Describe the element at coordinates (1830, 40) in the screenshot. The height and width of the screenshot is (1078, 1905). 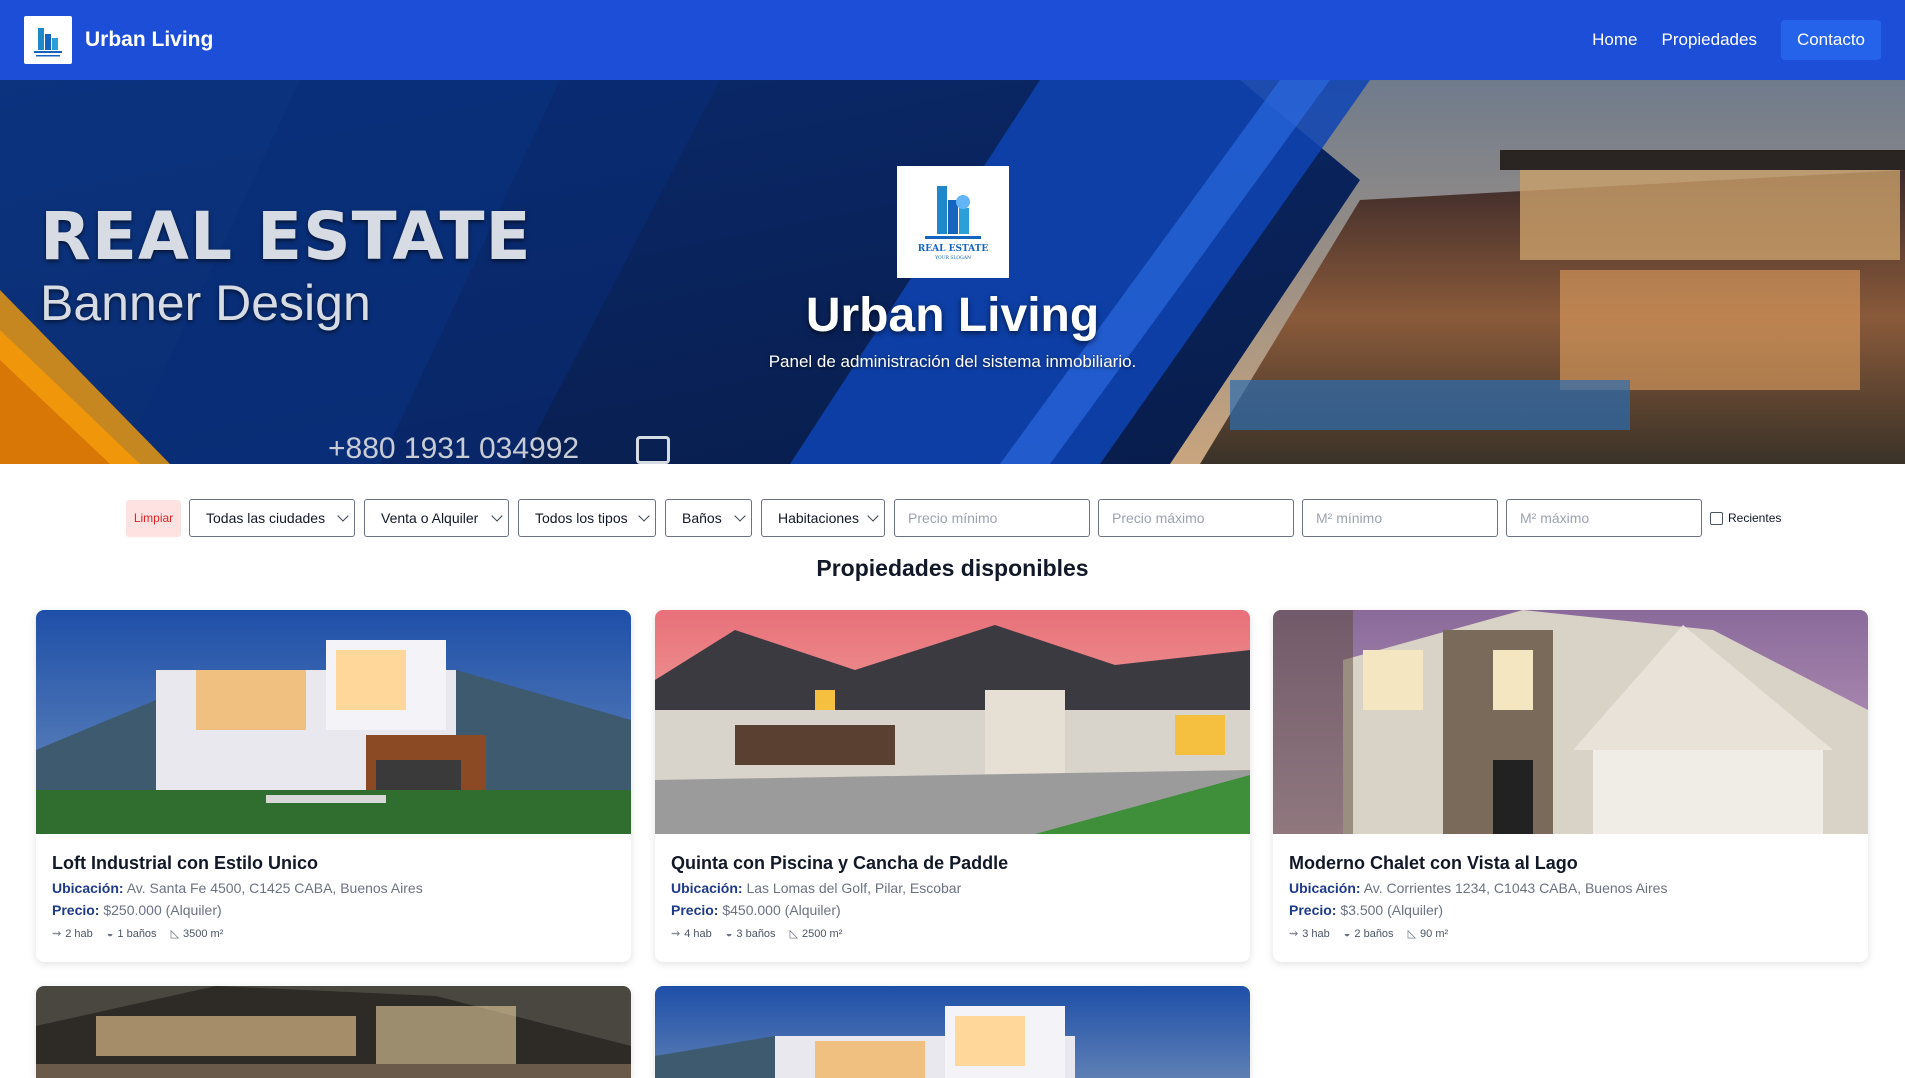
I see `contact-button: Contacto` at that location.